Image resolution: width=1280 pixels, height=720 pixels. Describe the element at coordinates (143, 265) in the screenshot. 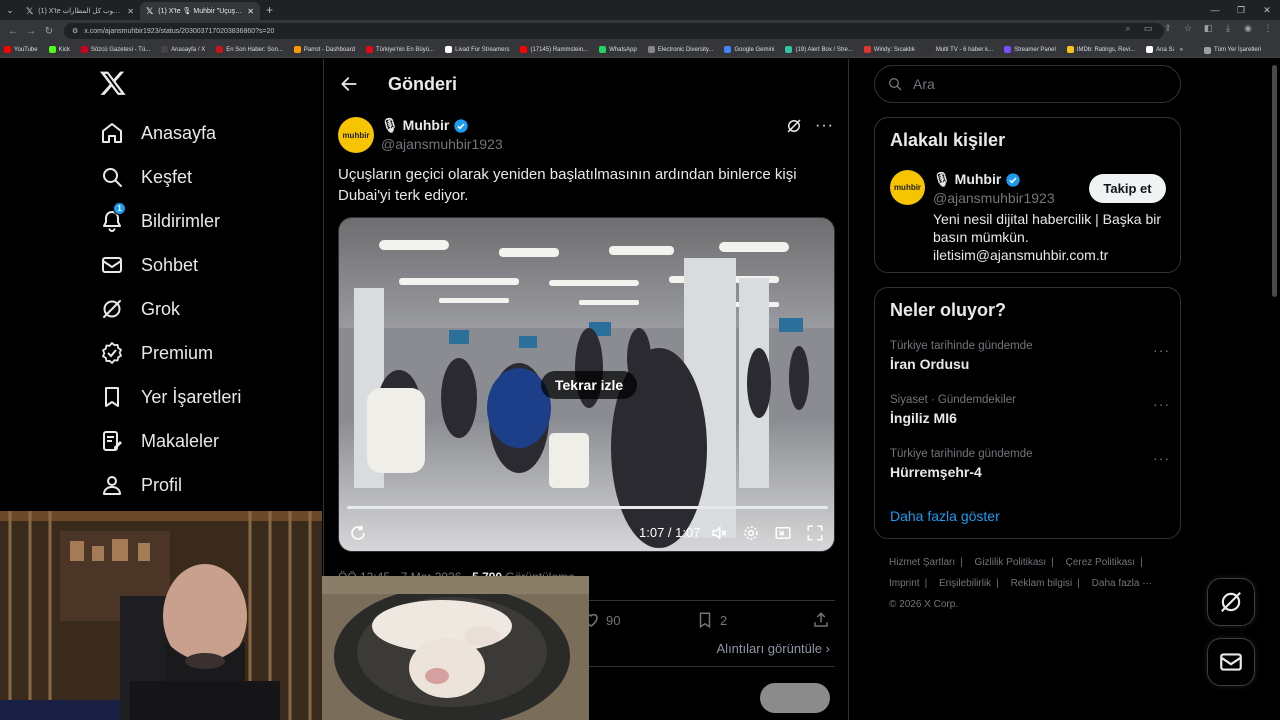

I see `nav-item-messages: Sohbet` at that location.